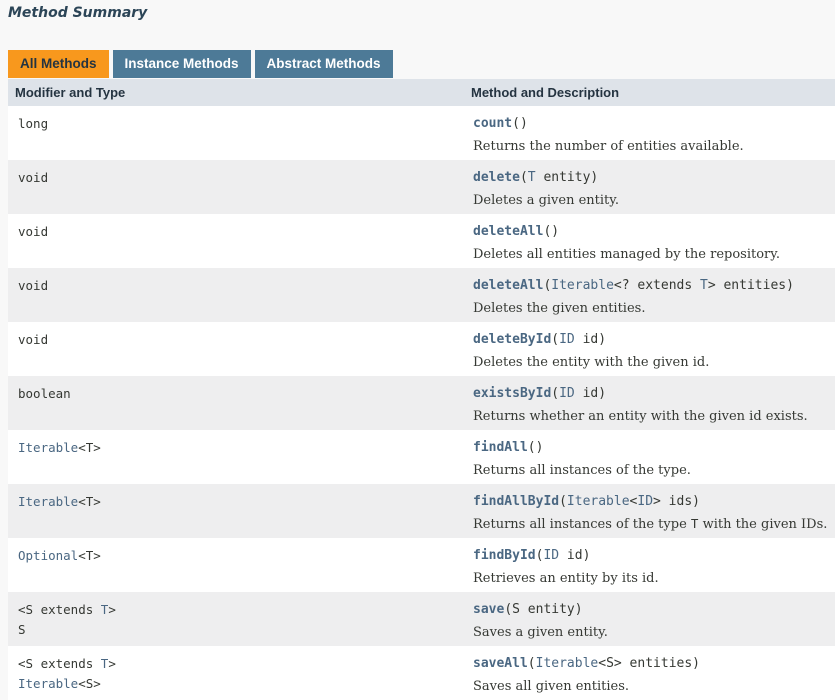  What do you see at coordinates (48, 555) in the screenshot?
I see `type-link: Optional` at bounding box center [48, 555].